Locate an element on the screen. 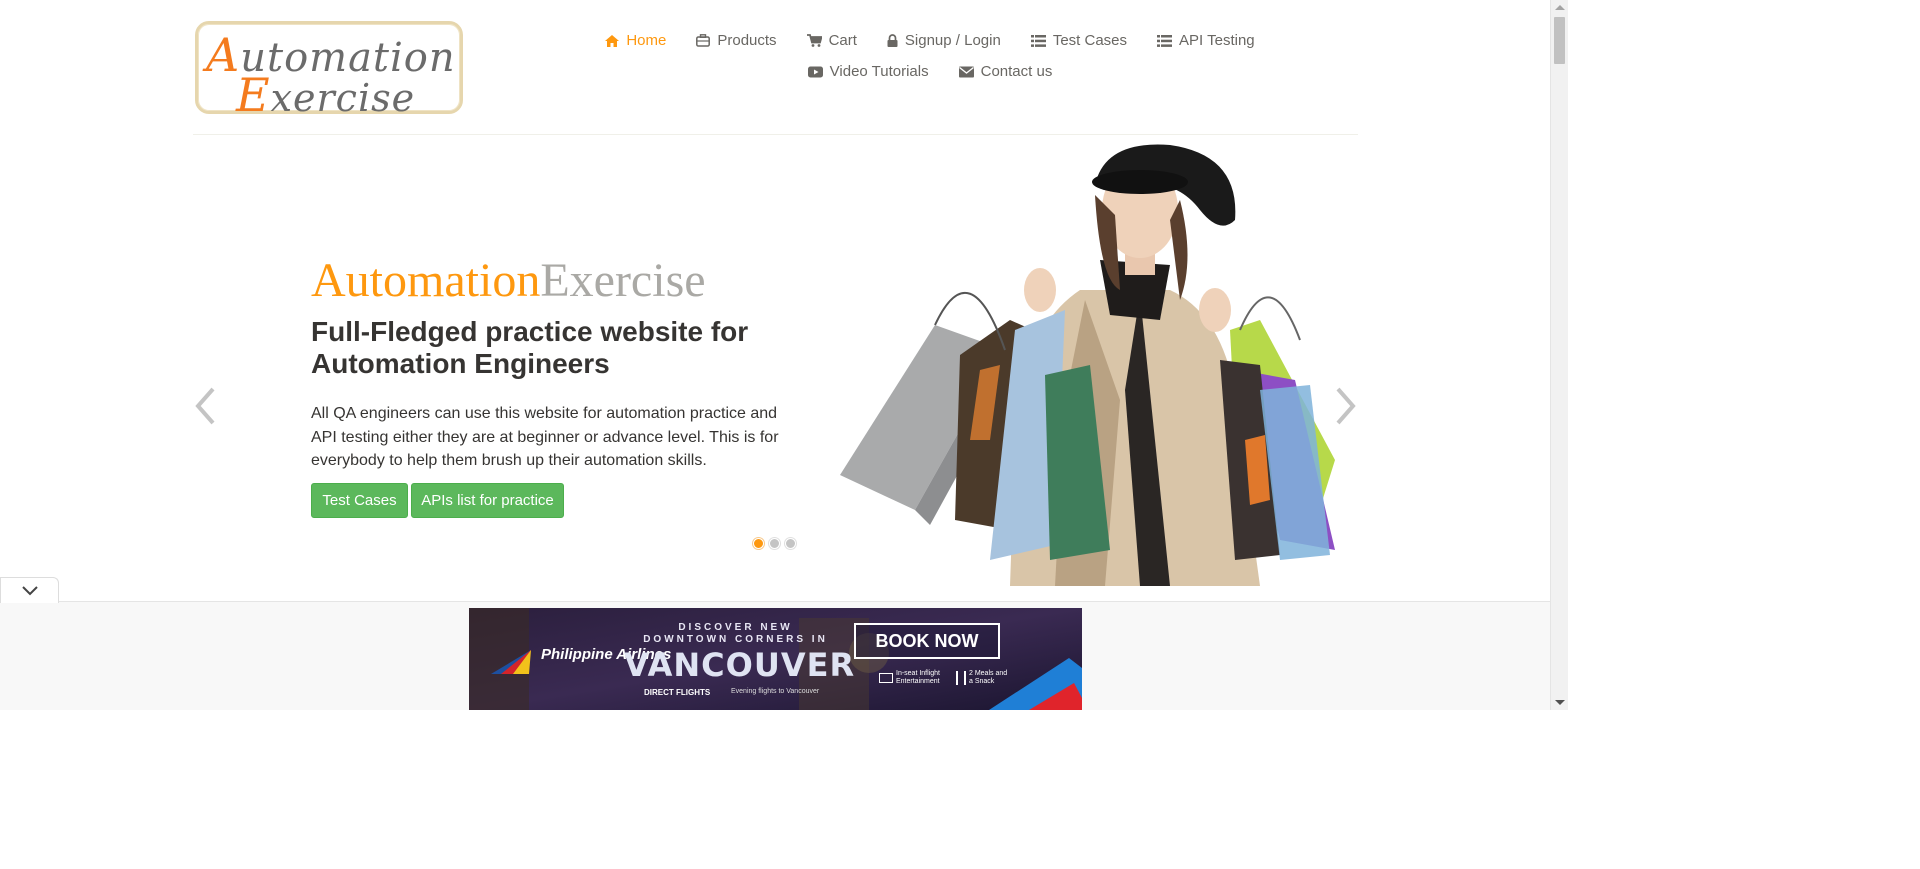  nav-item-test-cases: Test Cases is located at coordinates (1079, 40).